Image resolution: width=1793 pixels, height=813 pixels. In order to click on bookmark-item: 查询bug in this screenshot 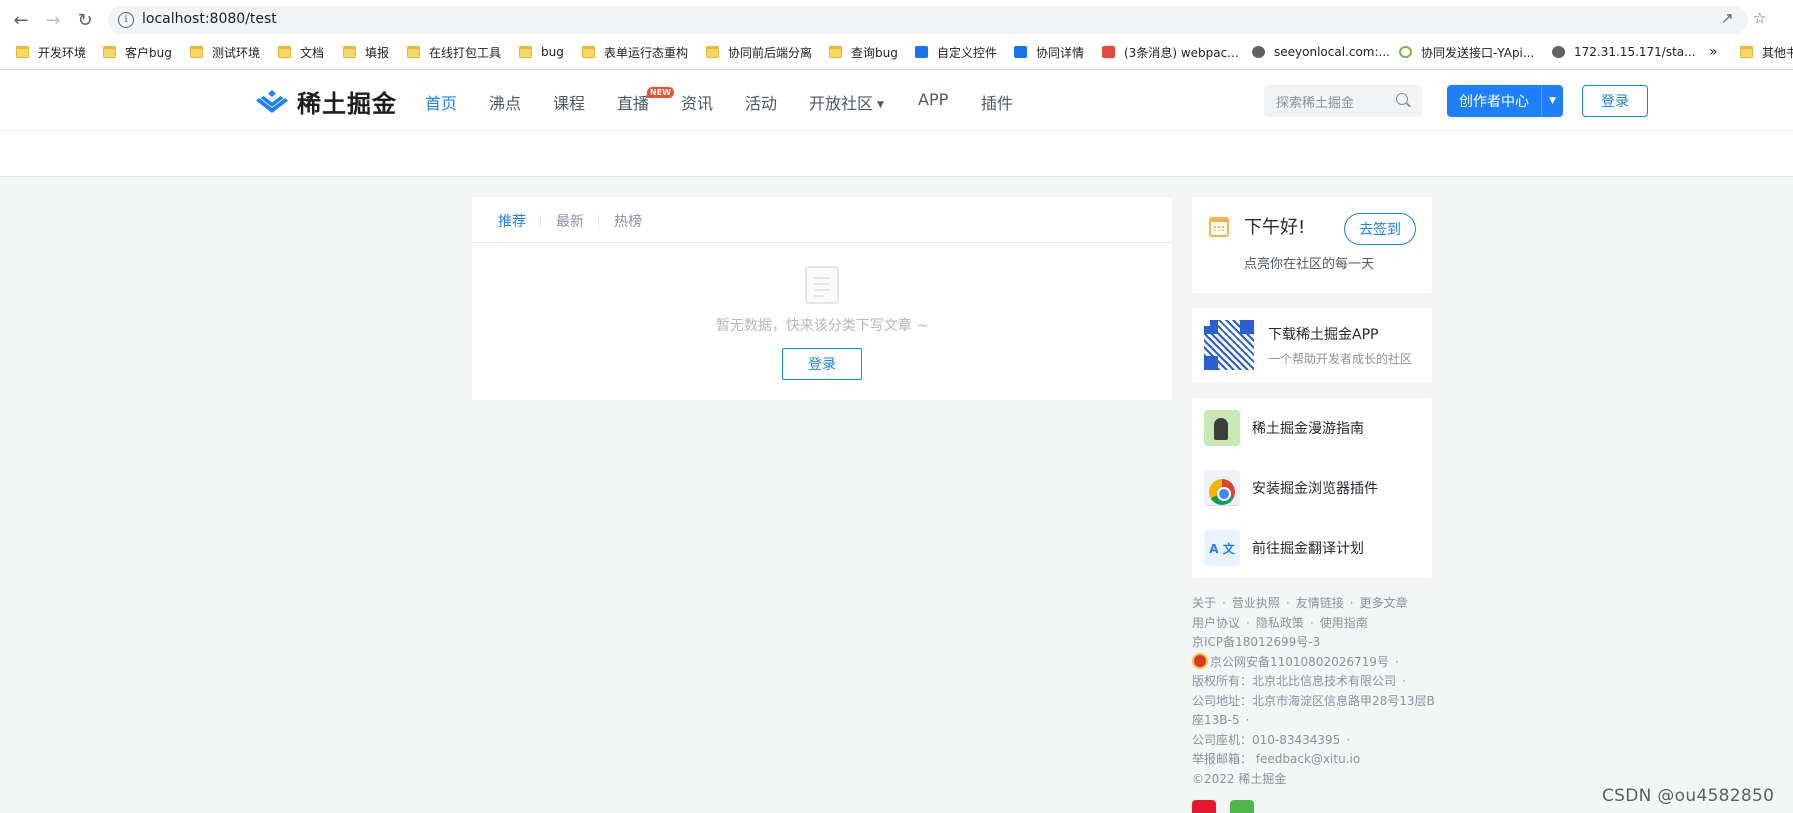, I will do `click(863, 52)`.